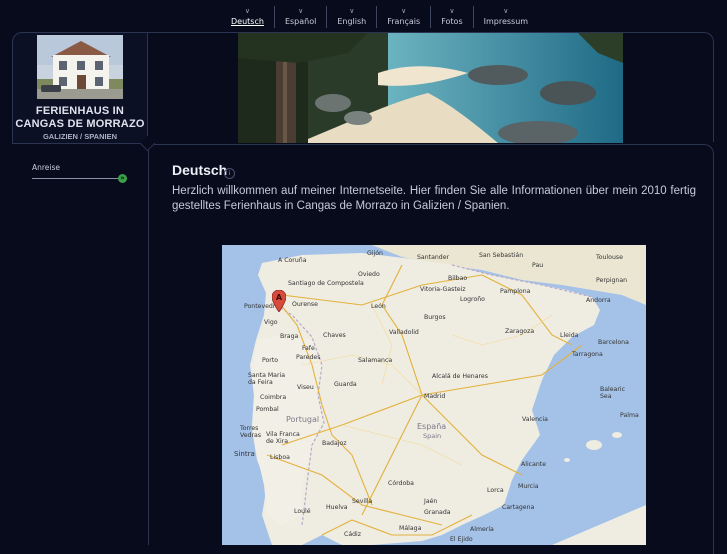  What do you see at coordinates (613, 393) in the screenshot?
I see `city-label: Balearic Sea` at bounding box center [613, 393].